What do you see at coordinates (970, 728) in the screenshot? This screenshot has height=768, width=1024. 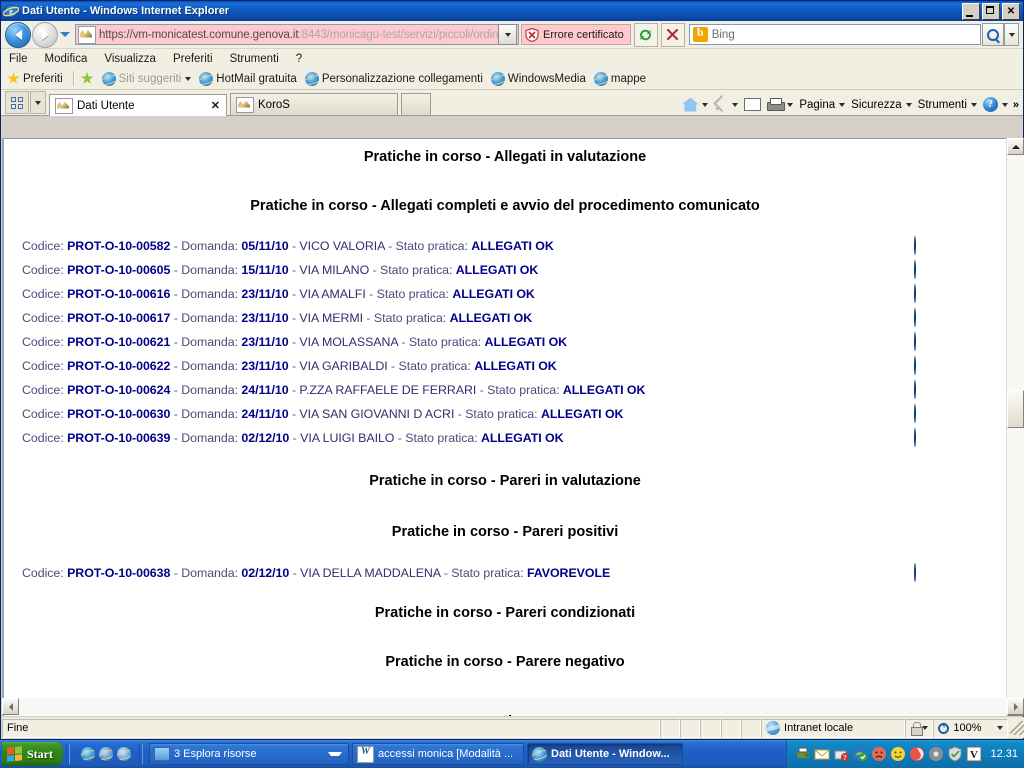 I see `zoom-level-cell: 100%` at bounding box center [970, 728].